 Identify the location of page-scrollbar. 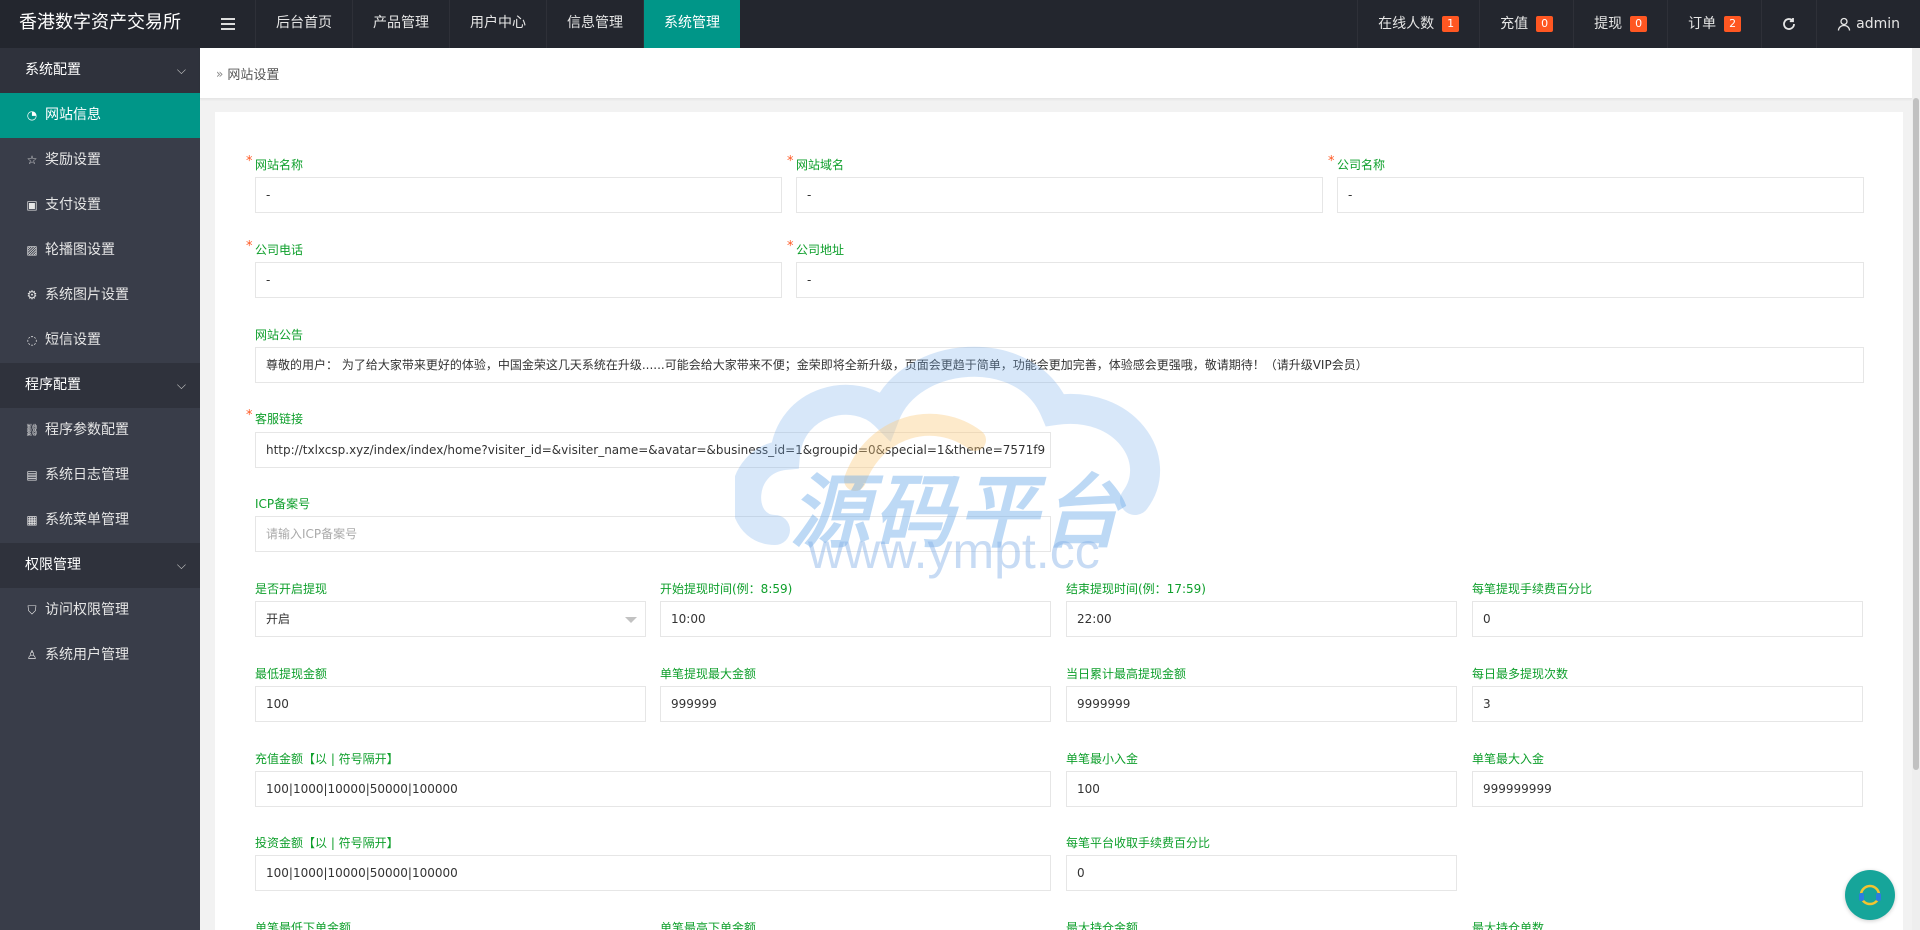
(1916, 489).